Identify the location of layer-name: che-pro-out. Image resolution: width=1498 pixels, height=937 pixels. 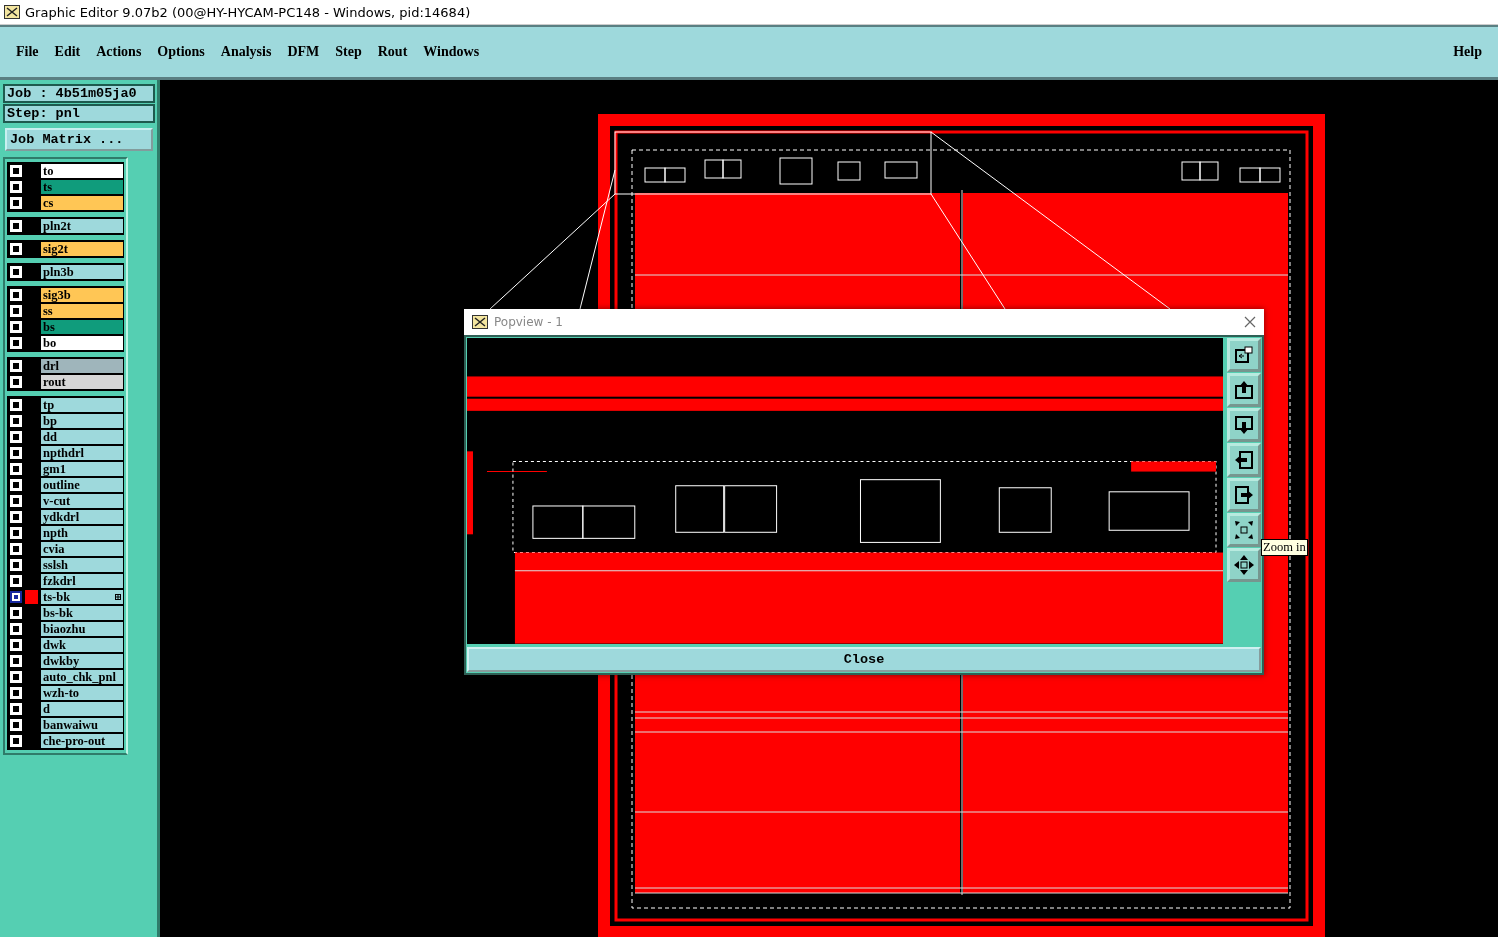
(82, 741).